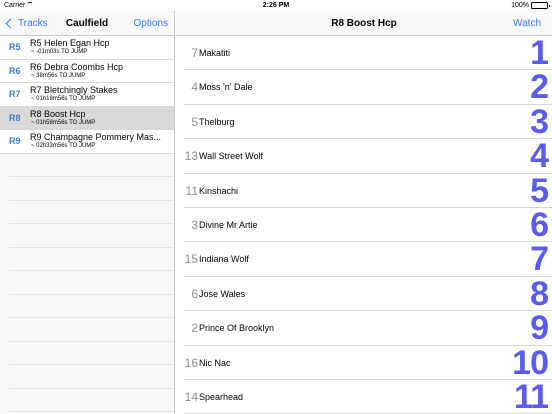 The image size is (552, 414). What do you see at coordinates (15, 94) in the screenshot?
I see `race-number: R7` at bounding box center [15, 94].